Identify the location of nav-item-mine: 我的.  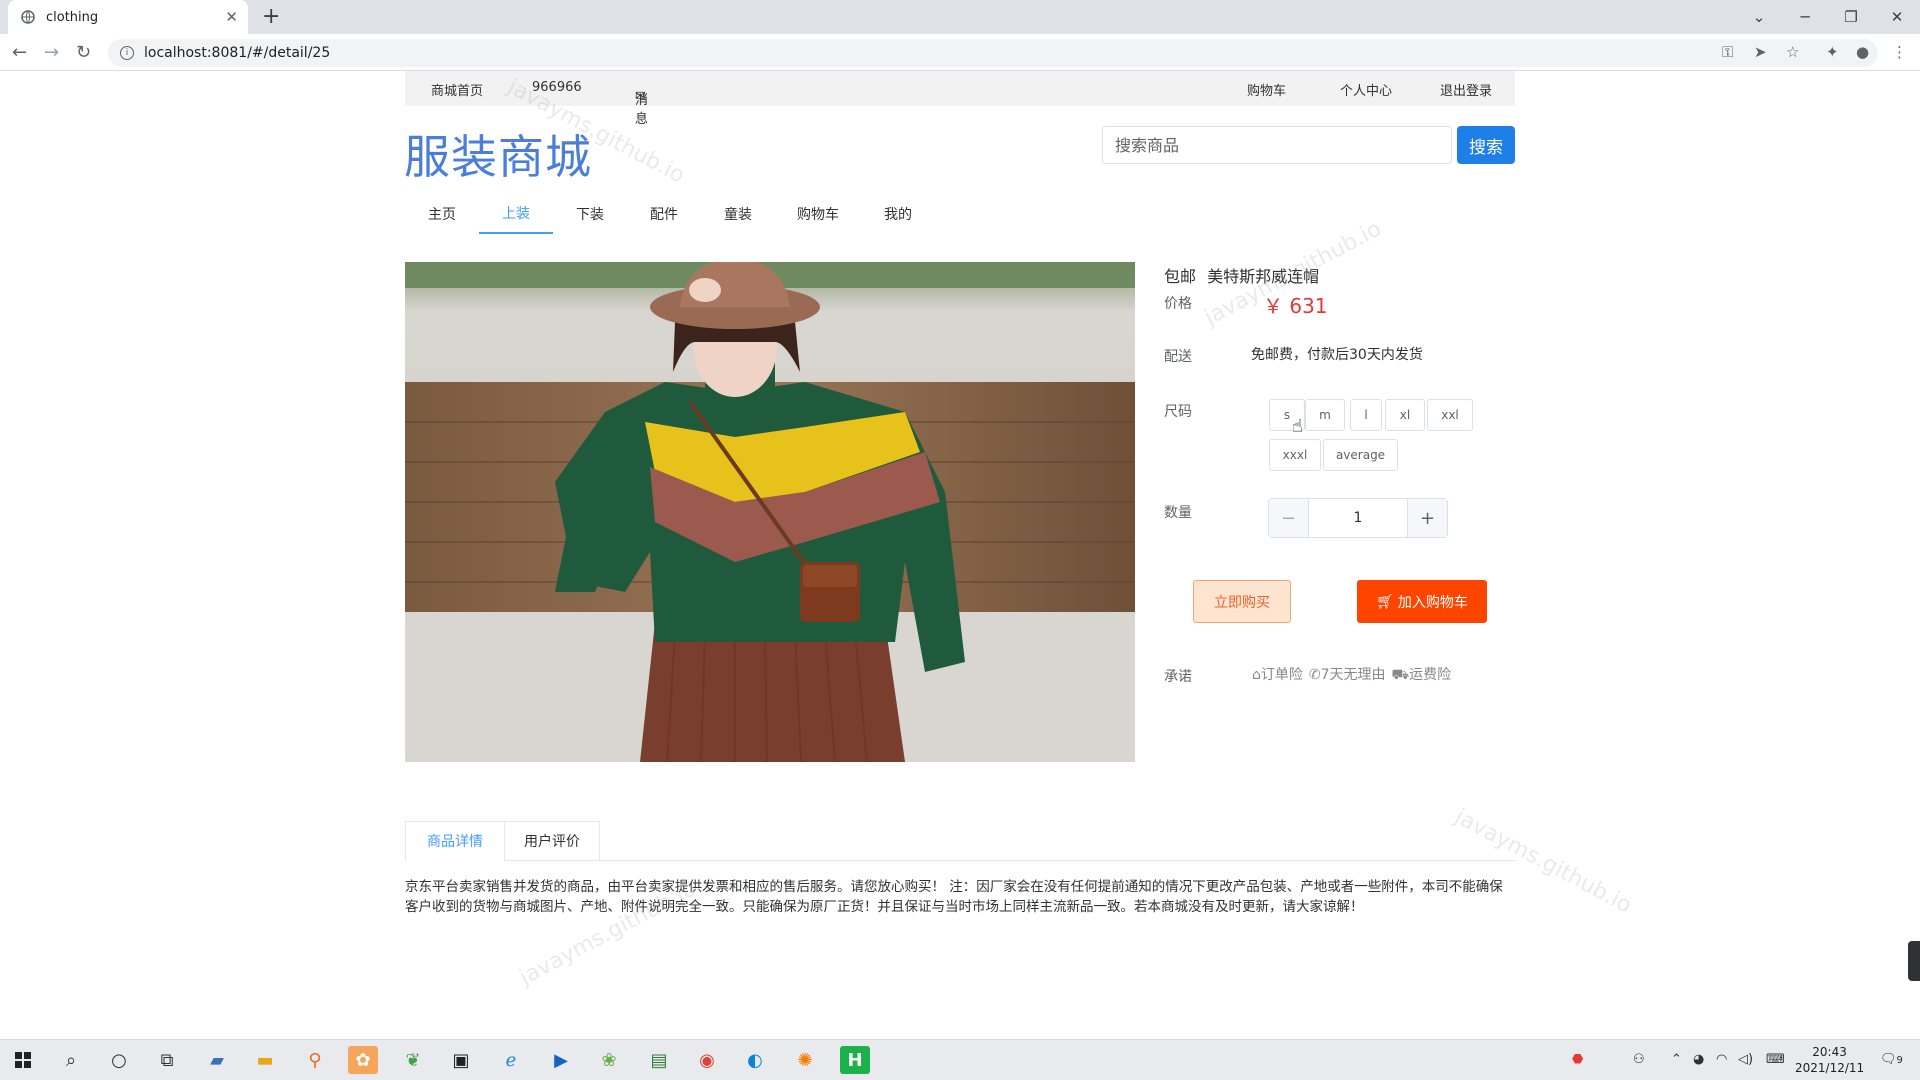
(898, 214).